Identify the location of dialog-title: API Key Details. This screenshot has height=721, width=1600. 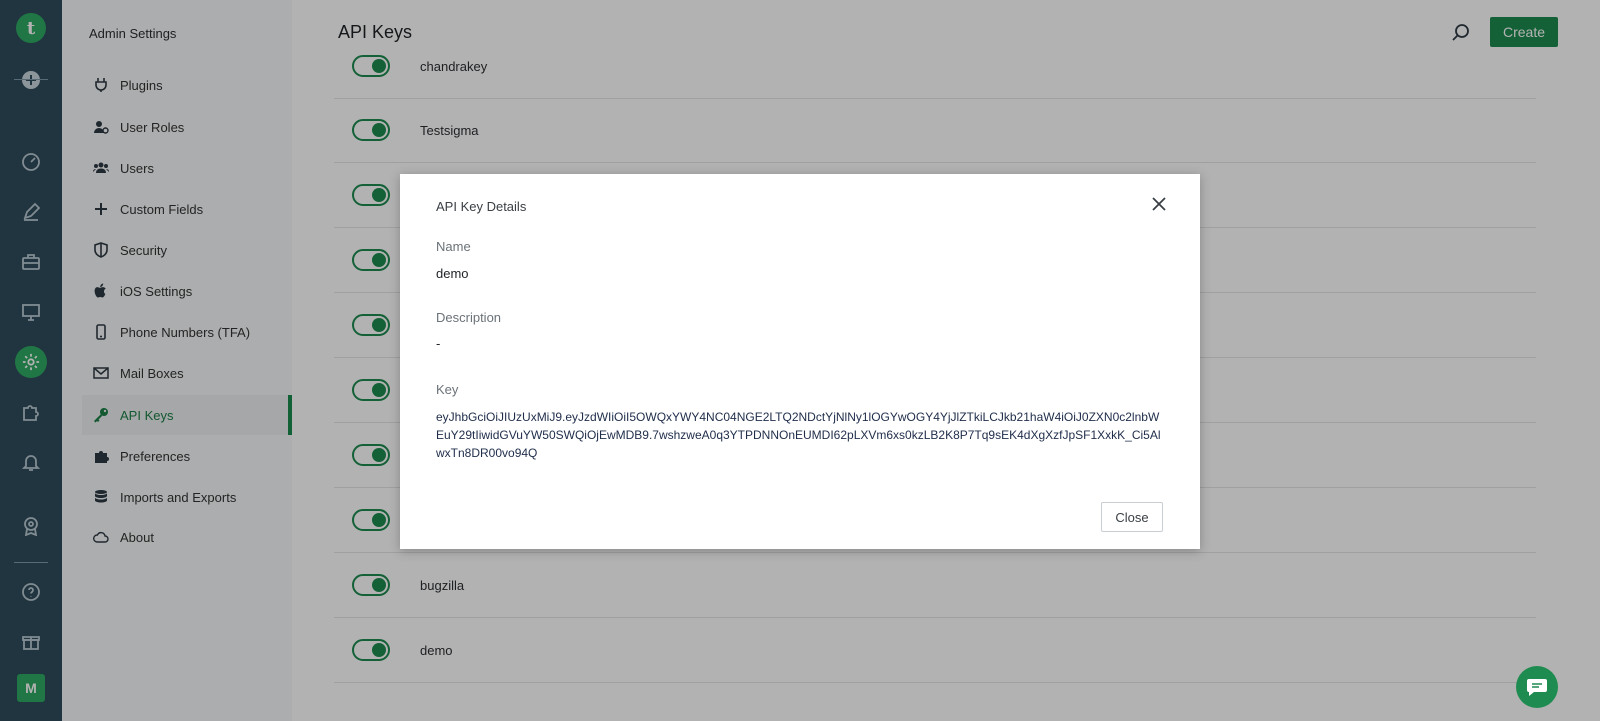
(481, 206).